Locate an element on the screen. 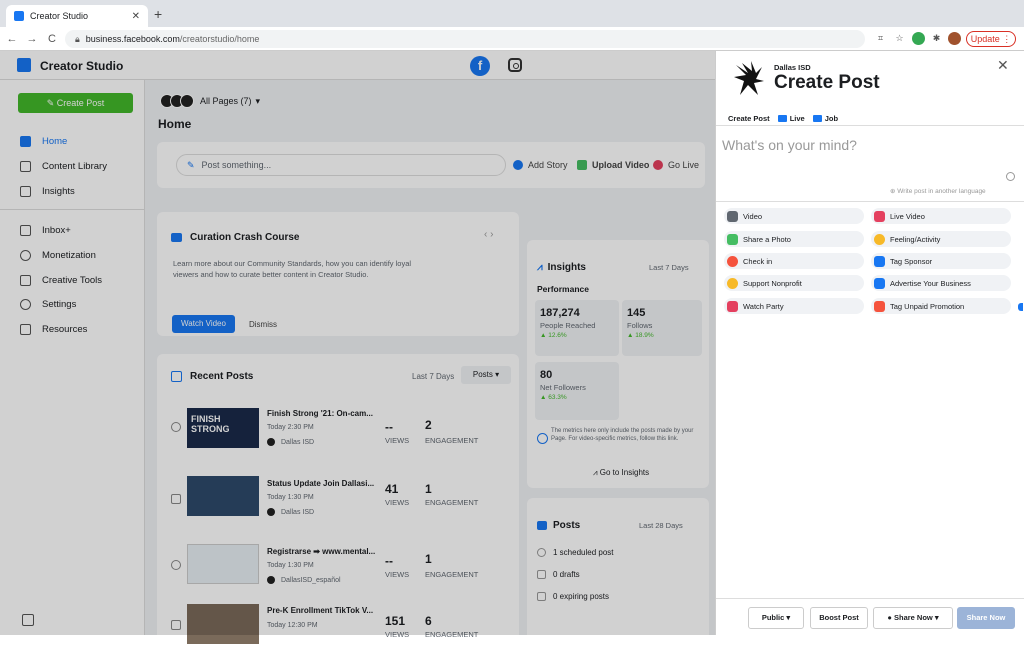 The height and width of the screenshot is (670, 1024). option-label: Watch Party is located at coordinates (763, 306).